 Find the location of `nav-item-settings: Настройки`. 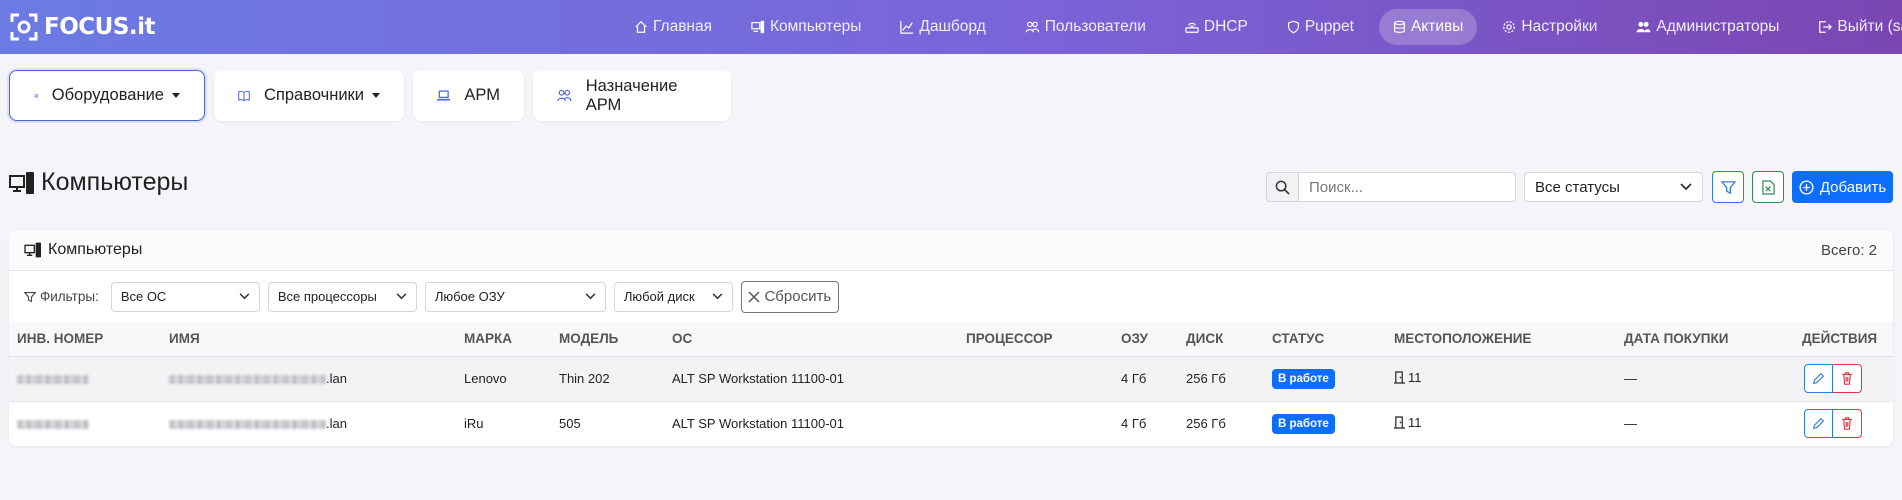

nav-item-settings: Настройки is located at coordinates (1549, 27).